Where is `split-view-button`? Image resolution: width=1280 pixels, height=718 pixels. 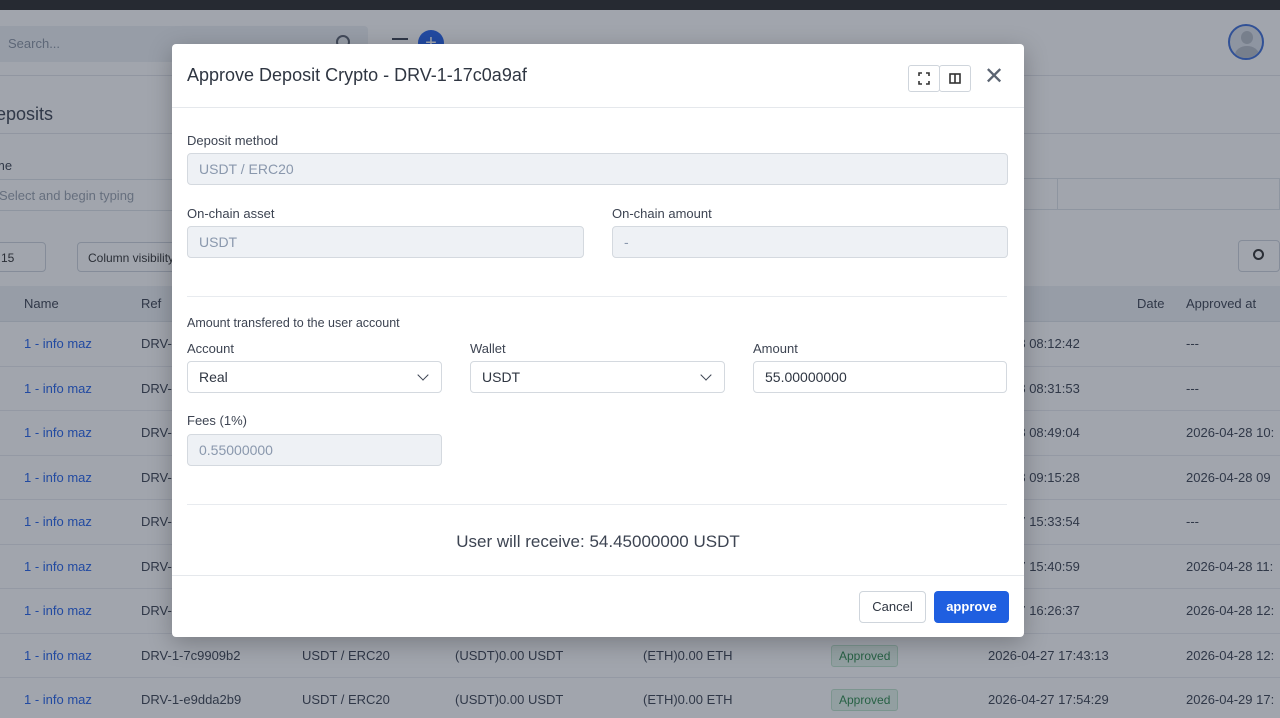 split-view-button is located at coordinates (955, 78).